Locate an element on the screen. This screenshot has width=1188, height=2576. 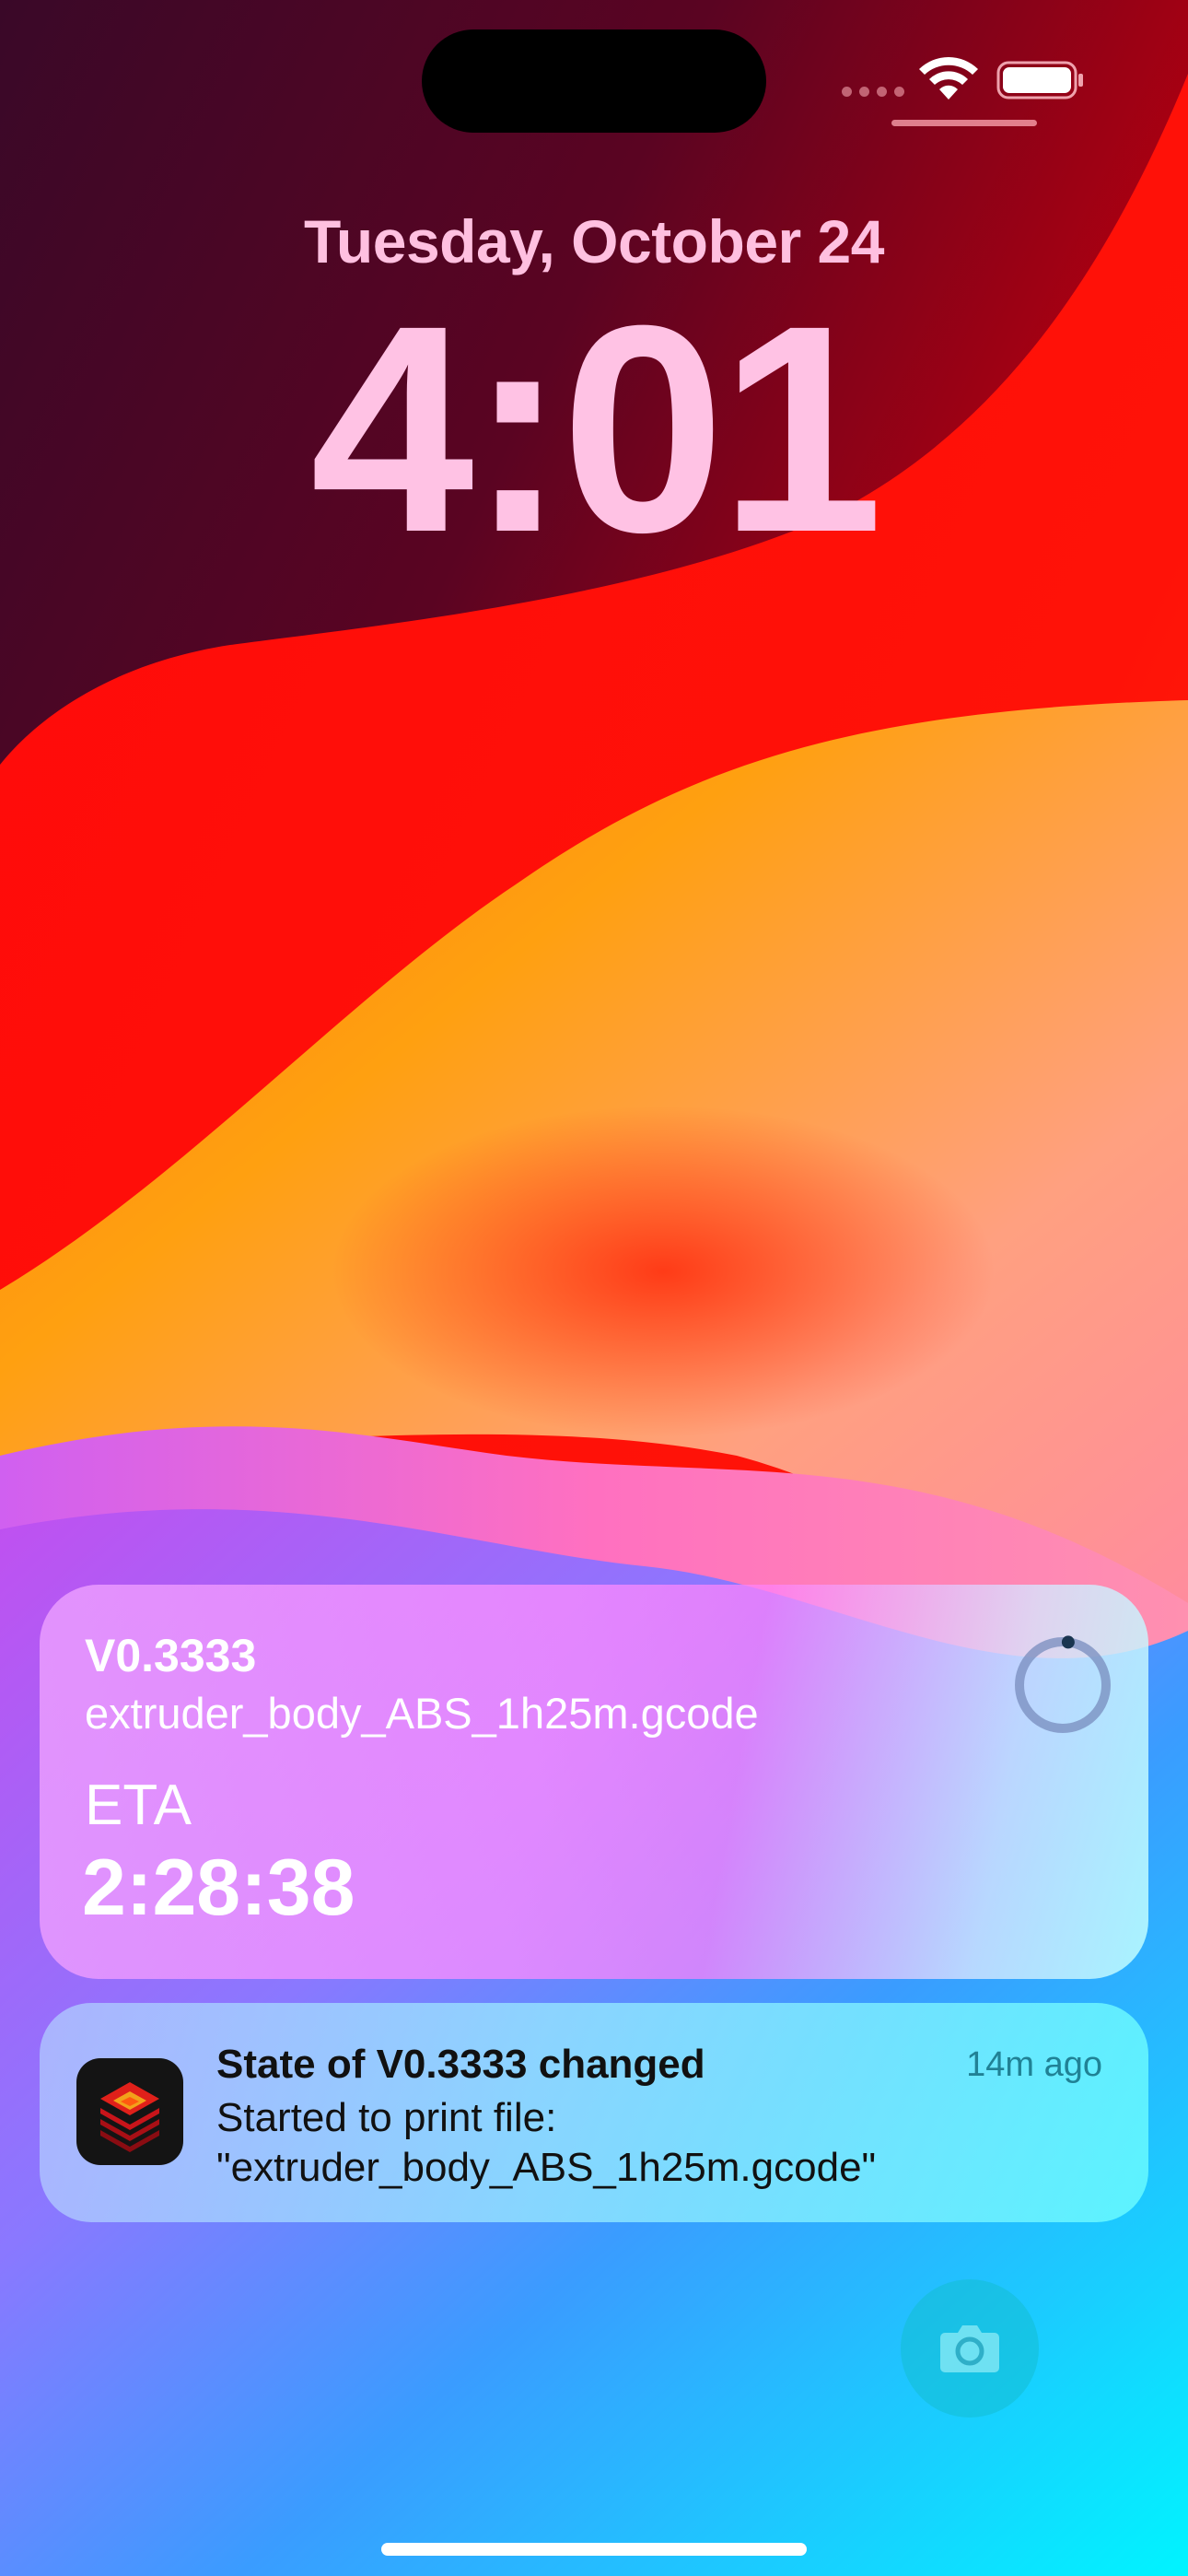
wifi-icon is located at coordinates (948, 78).